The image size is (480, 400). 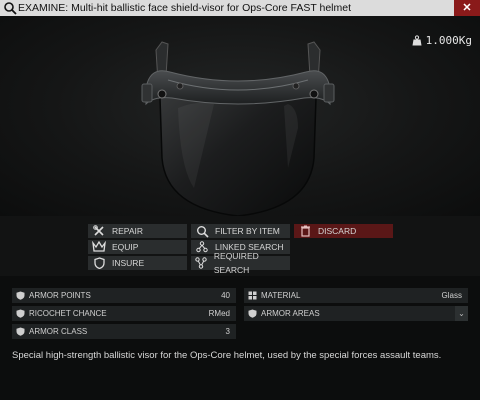 What do you see at coordinates (461, 313) in the screenshot?
I see `chevron-down-icon: ⌄` at bounding box center [461, 313].